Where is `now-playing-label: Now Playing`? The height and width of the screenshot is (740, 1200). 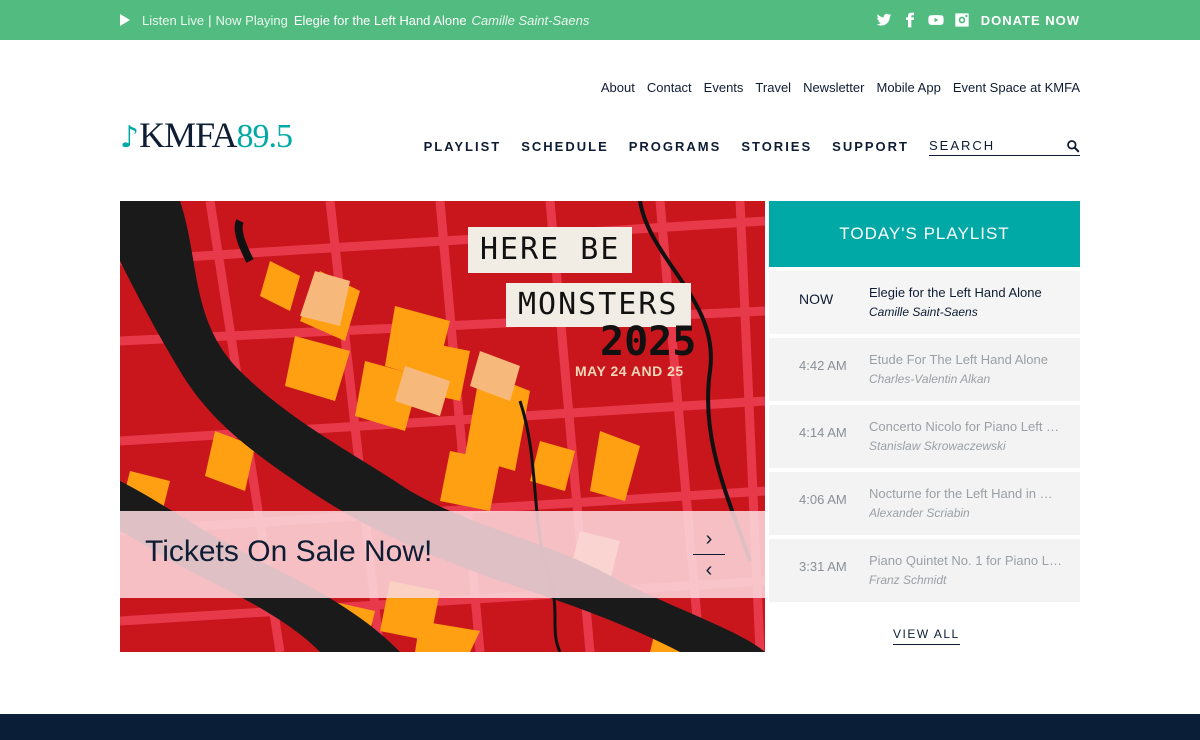
now-playing-label: Now Playing is located at coordinates (251, 20).